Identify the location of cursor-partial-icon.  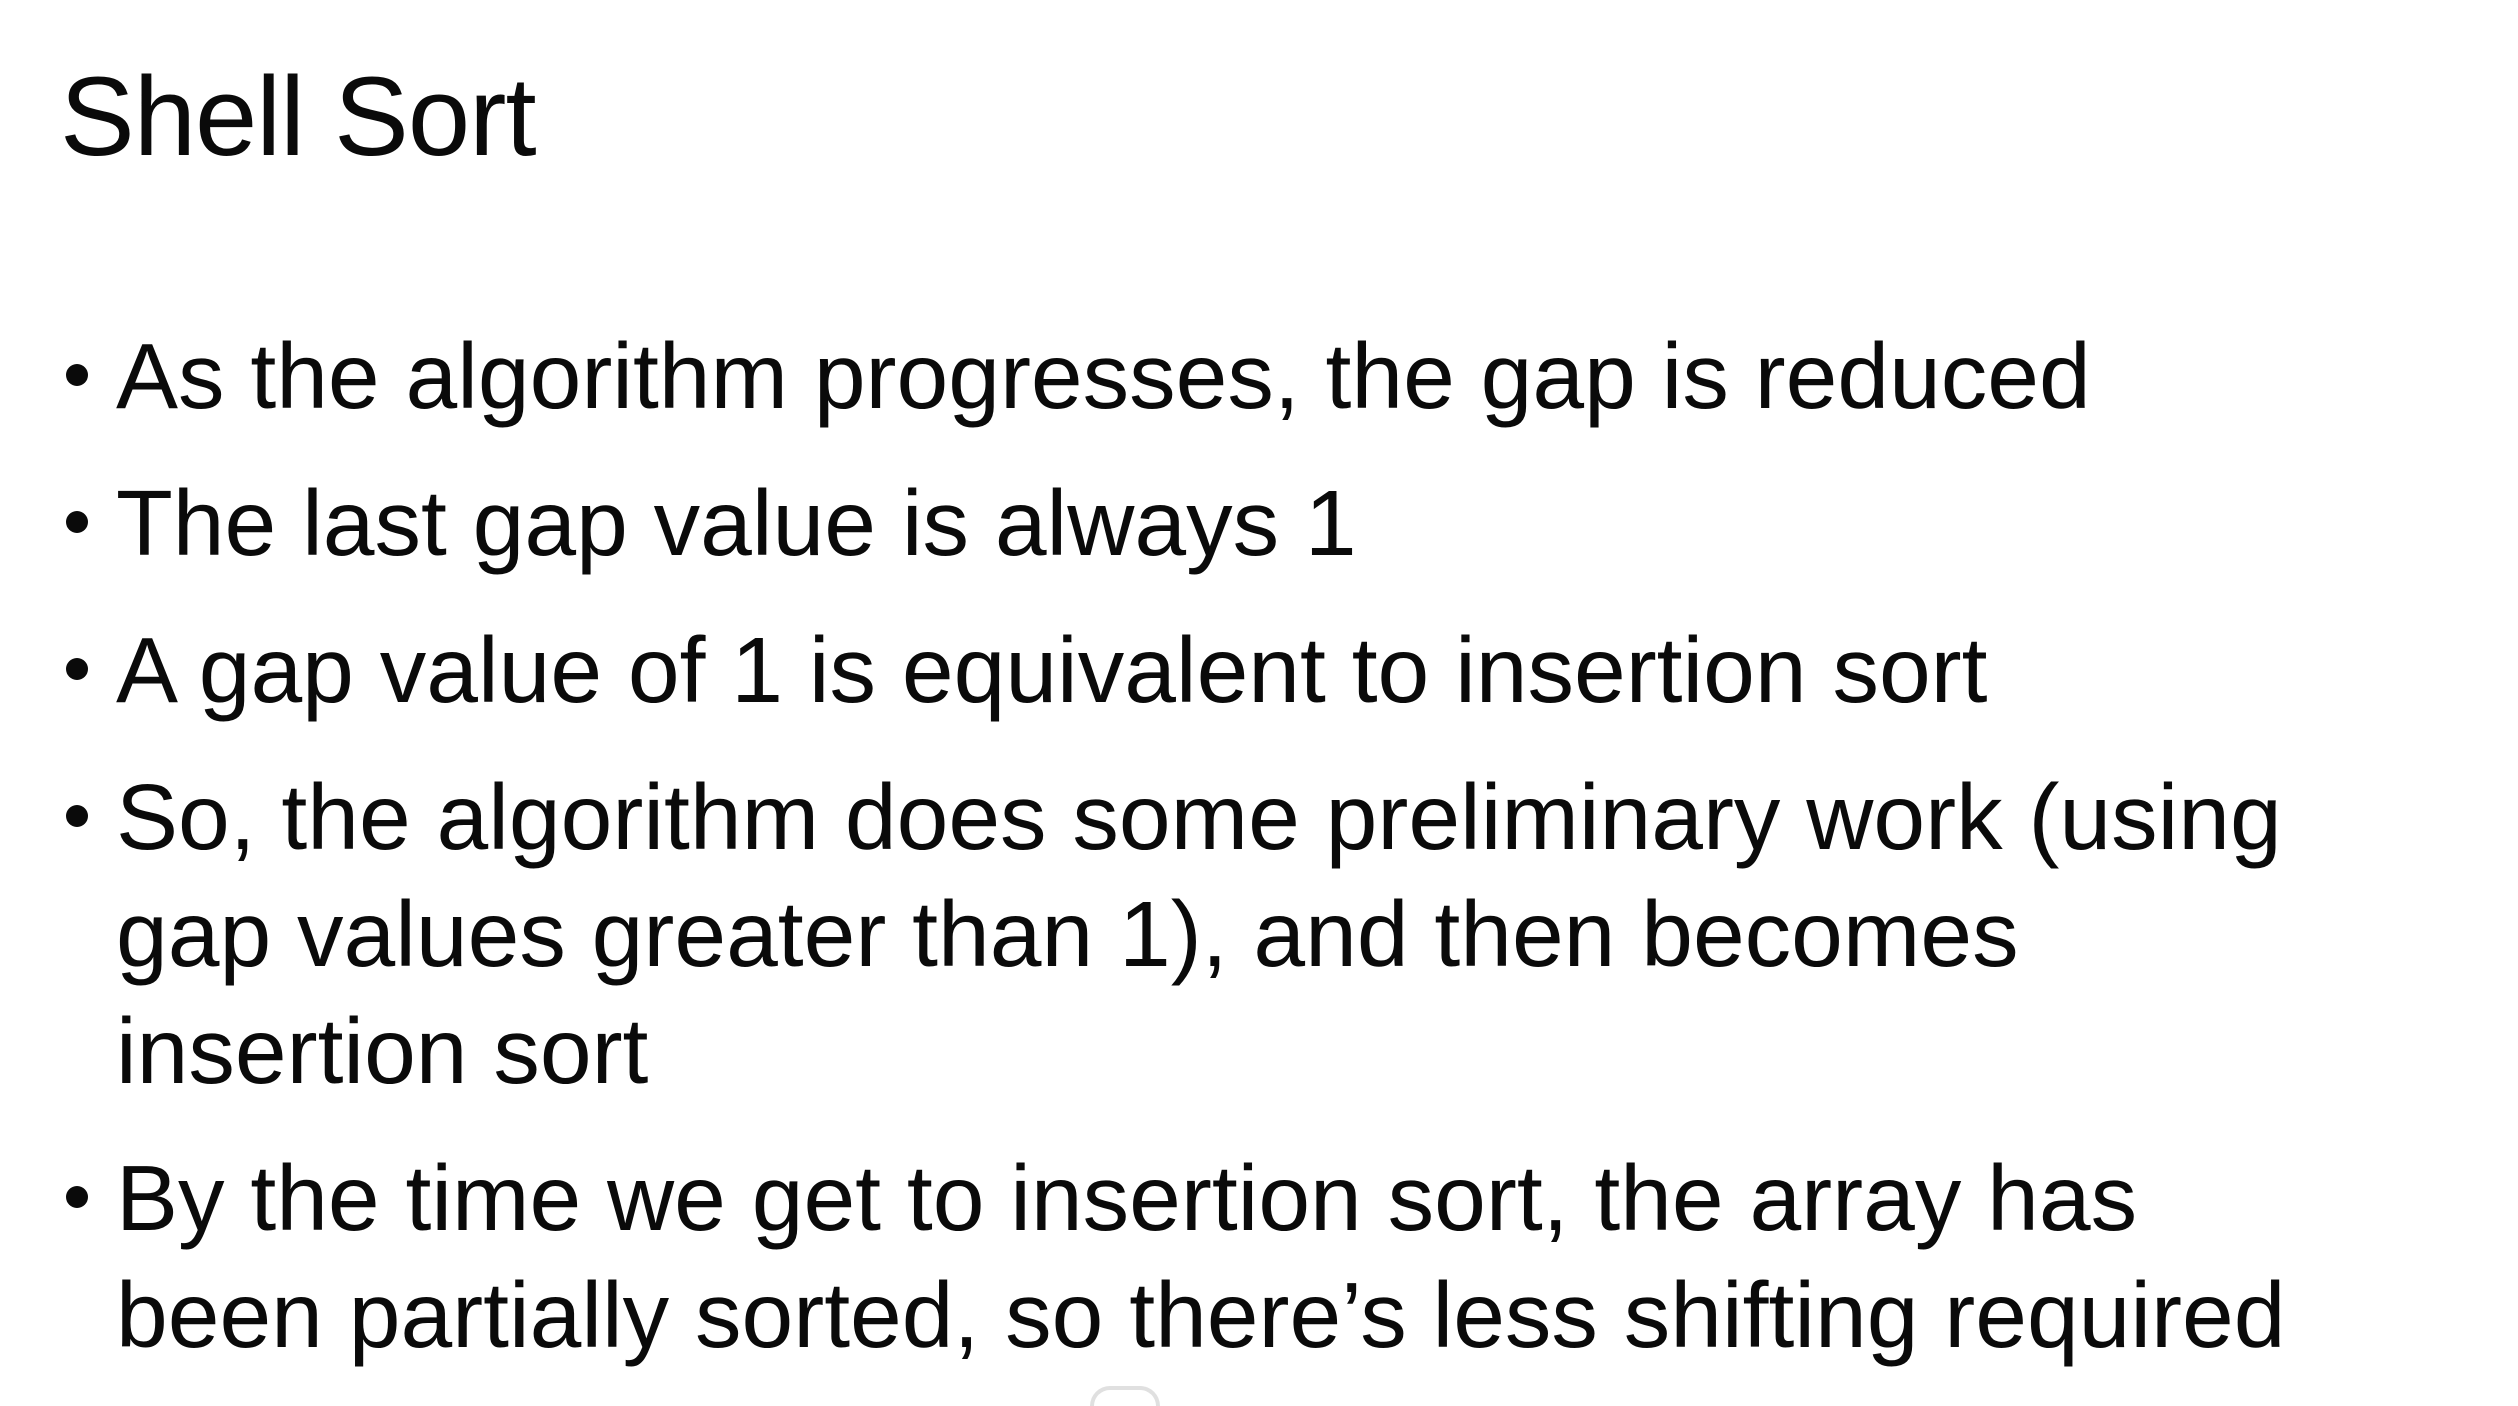
(1125, 1396).